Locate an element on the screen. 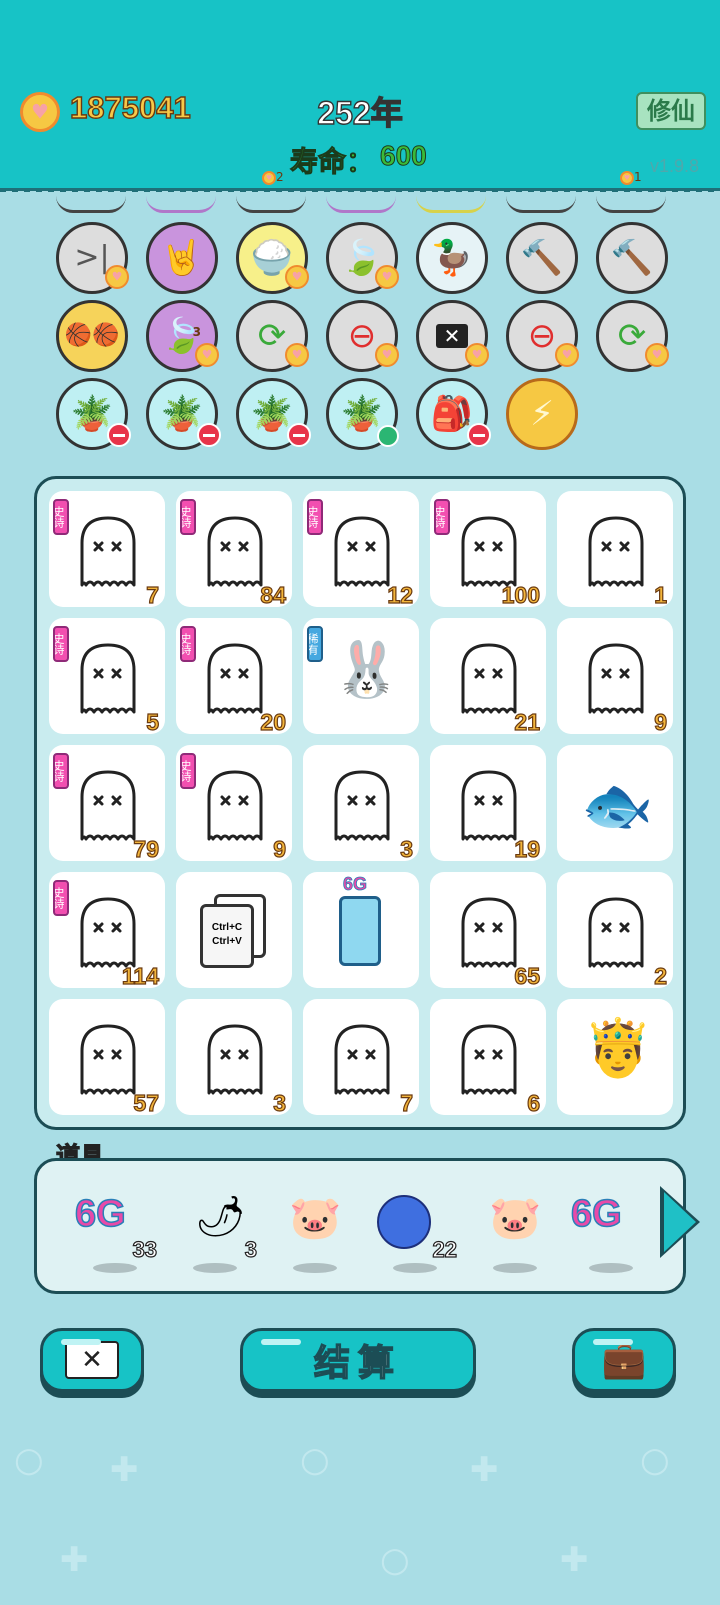 The height and width of the screenshot is (1605, 720). grid-cell: 🐟 is located at coordinates (615, 803).